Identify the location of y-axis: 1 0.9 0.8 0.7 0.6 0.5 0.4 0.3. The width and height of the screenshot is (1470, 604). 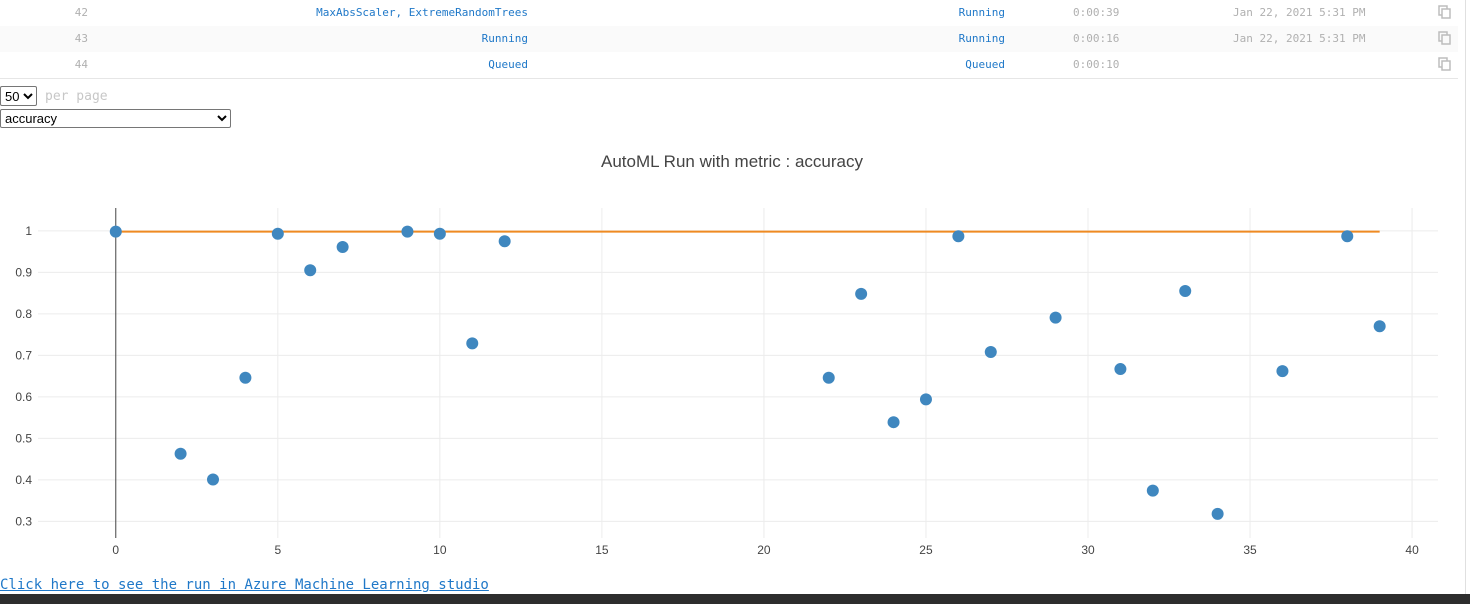
(23, 376).